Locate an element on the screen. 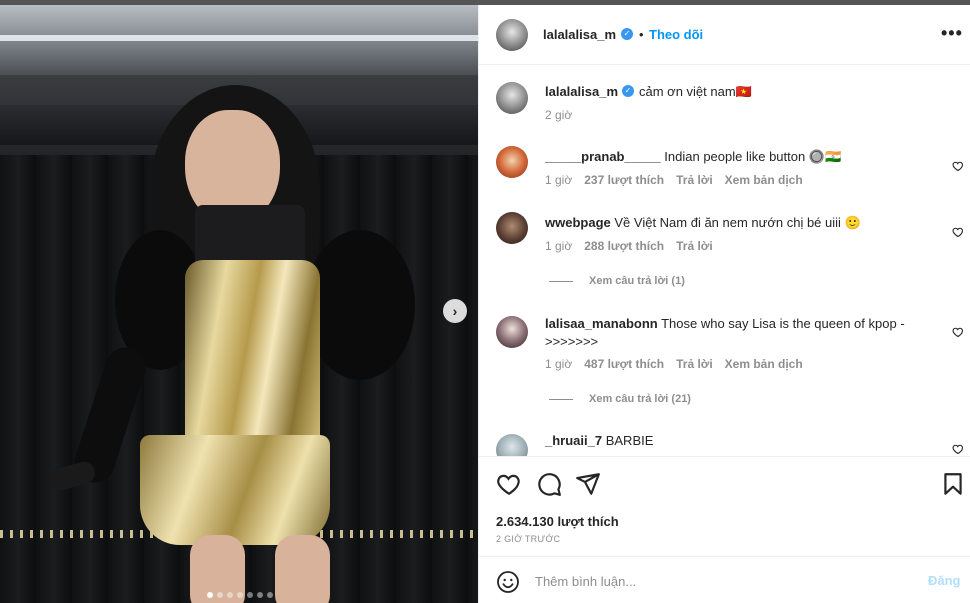  post-time: 2 GIỜ TRƯỚC is located at coordinates (528, 539).